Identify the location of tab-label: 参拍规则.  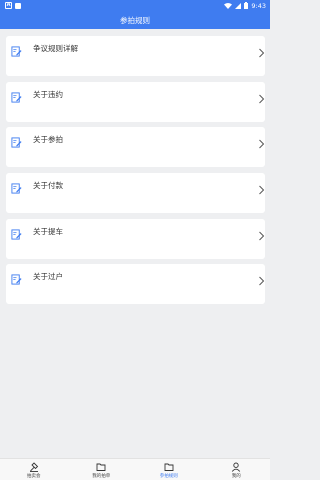
(168, 476).